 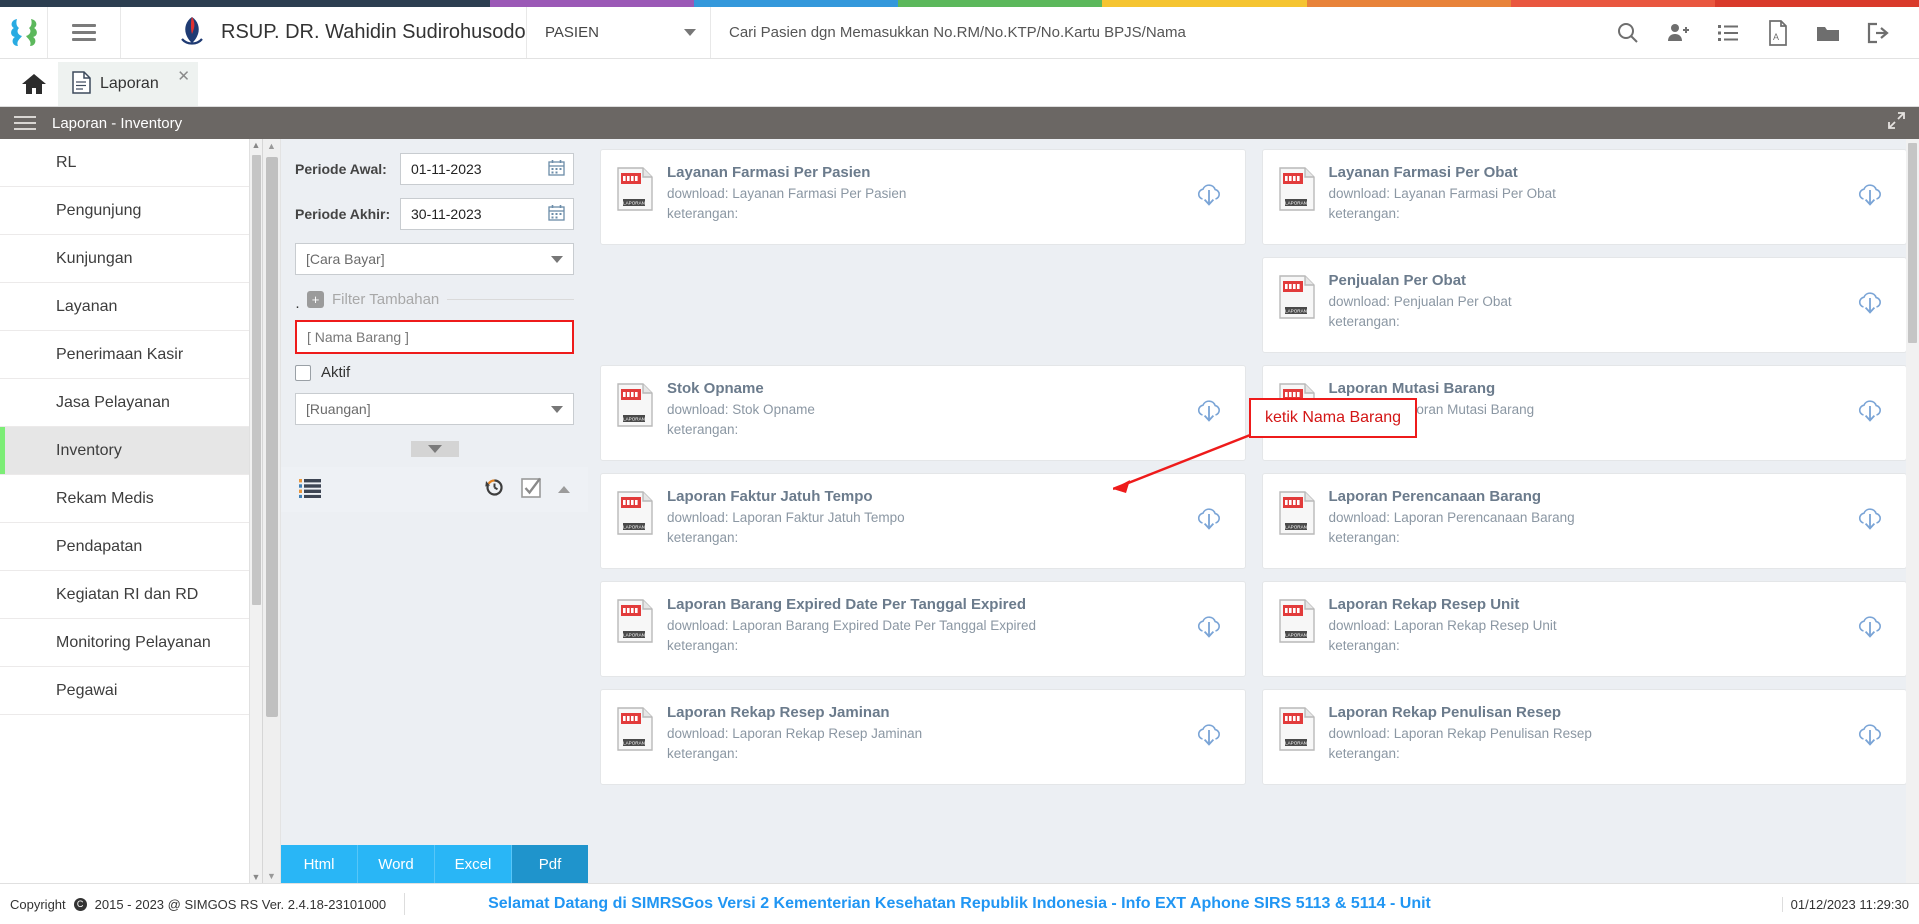 What do you see at coordinates (131, 211) in the screenshot?
I see `sidebar-item-pengunjung: Pengunjung` at bounding box center [131, 211].